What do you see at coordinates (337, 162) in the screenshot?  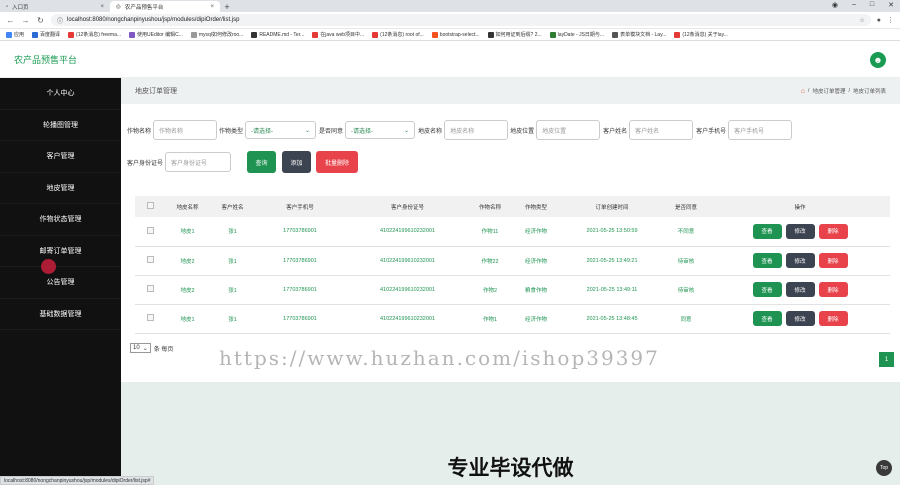 I see `batch-delete-button: 批量删除` at bounding box center [337, 162].